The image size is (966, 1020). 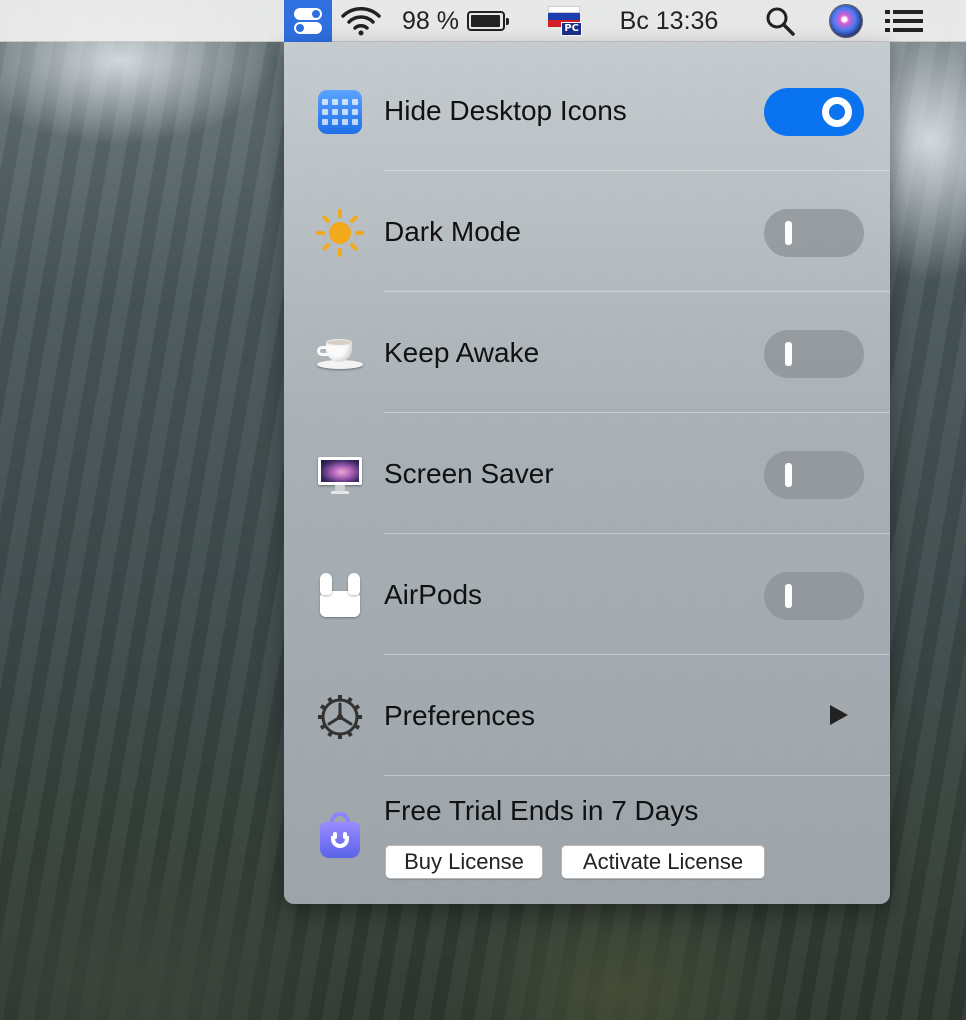 I want to click on menubar-clock: Вс 13:36, so click(x=669, y=20).